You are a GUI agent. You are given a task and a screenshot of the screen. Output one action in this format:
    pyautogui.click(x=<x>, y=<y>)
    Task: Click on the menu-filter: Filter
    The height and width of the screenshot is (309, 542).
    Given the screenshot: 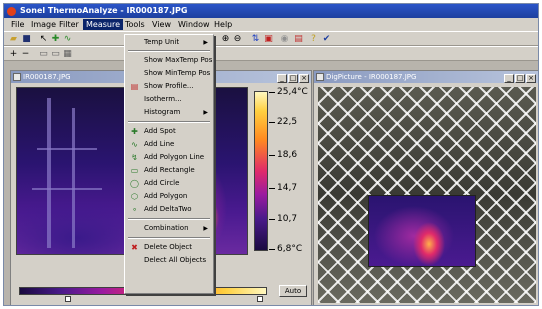 What is the action you would take?
    pyautogui.click(x=69, y=24)
    